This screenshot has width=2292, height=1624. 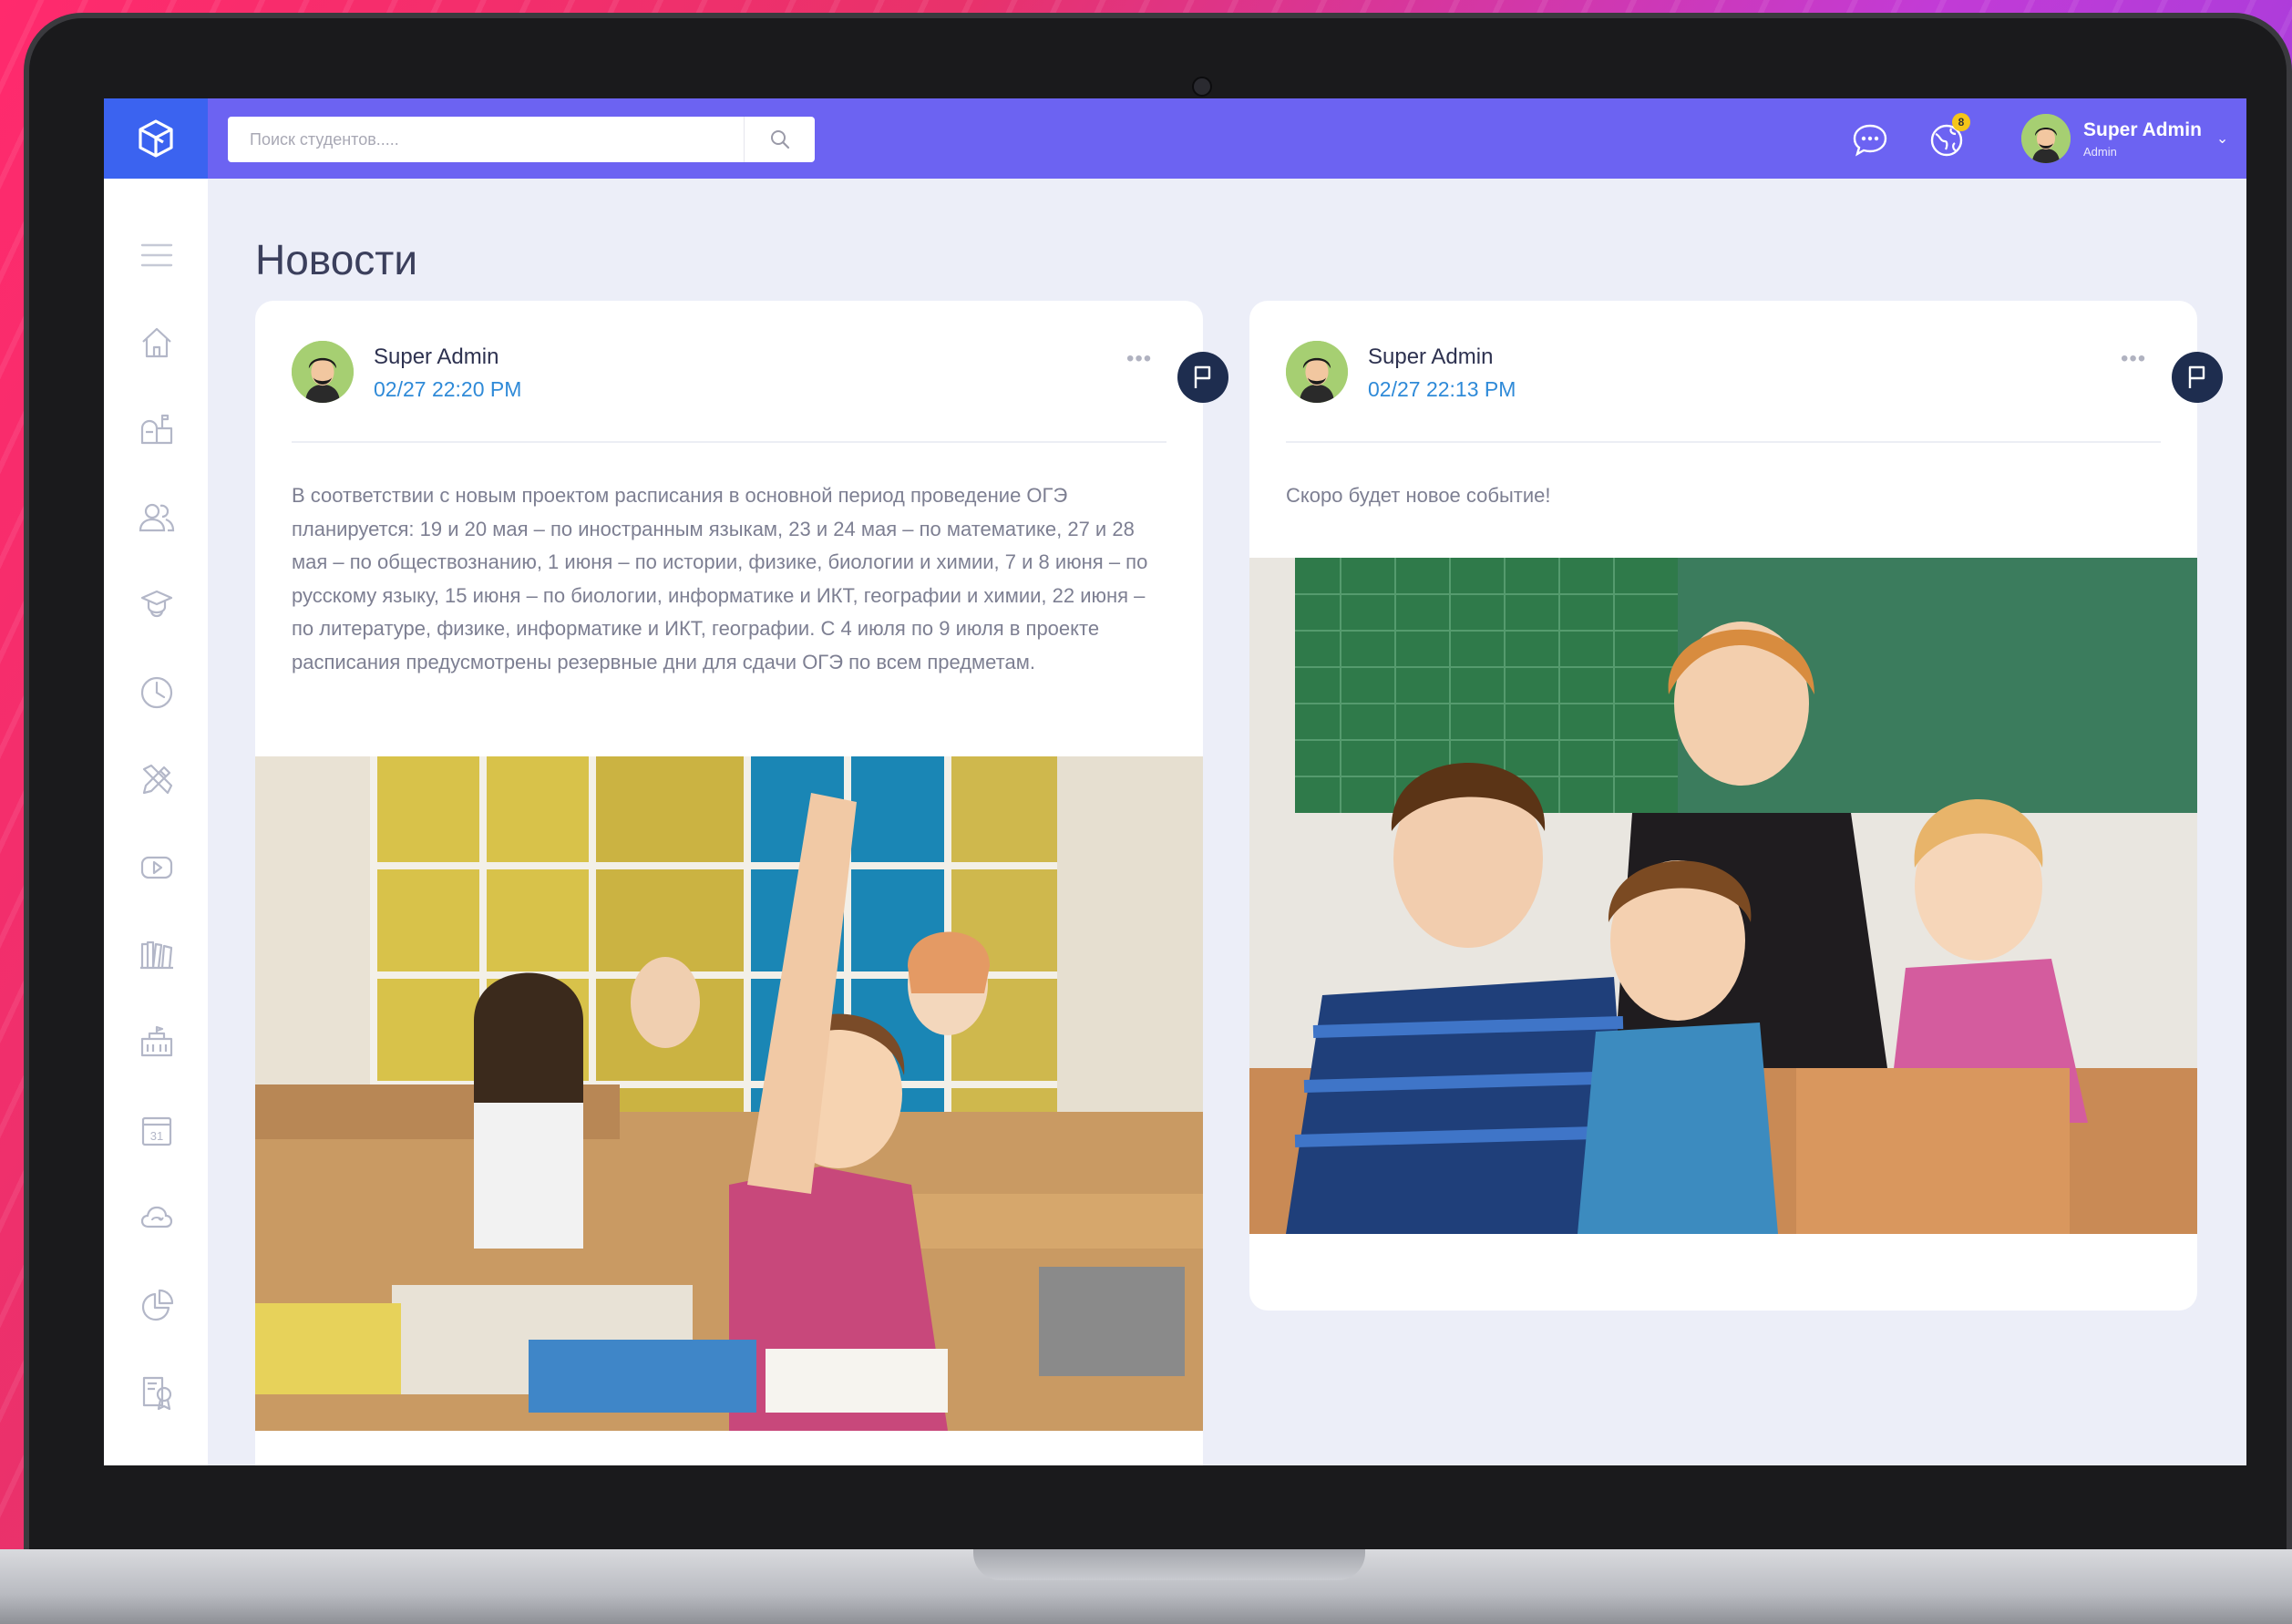 What do you see at coordinates (1418, 495) in the screenshot?
I see `post-body: Скоро будет новое событие!` at bounding box center [1418, 495].